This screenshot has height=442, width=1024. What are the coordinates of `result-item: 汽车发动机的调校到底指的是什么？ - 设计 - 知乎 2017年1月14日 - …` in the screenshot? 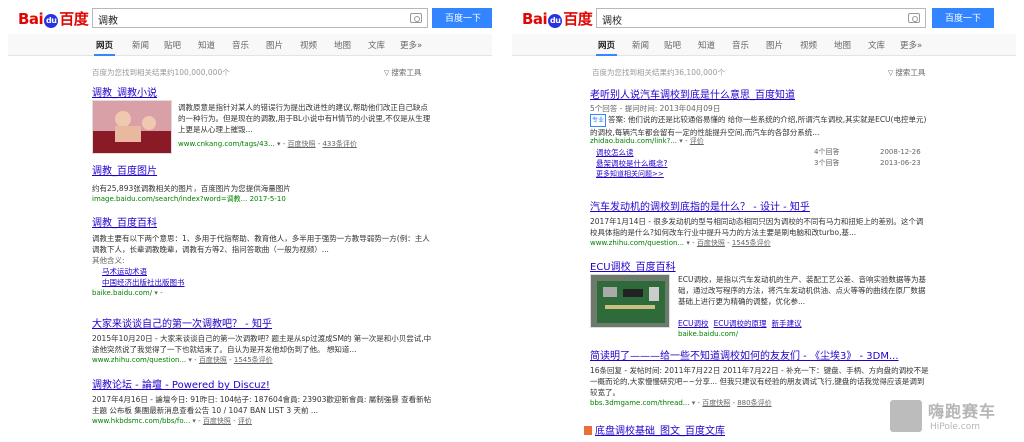 It's located at (760, 223).